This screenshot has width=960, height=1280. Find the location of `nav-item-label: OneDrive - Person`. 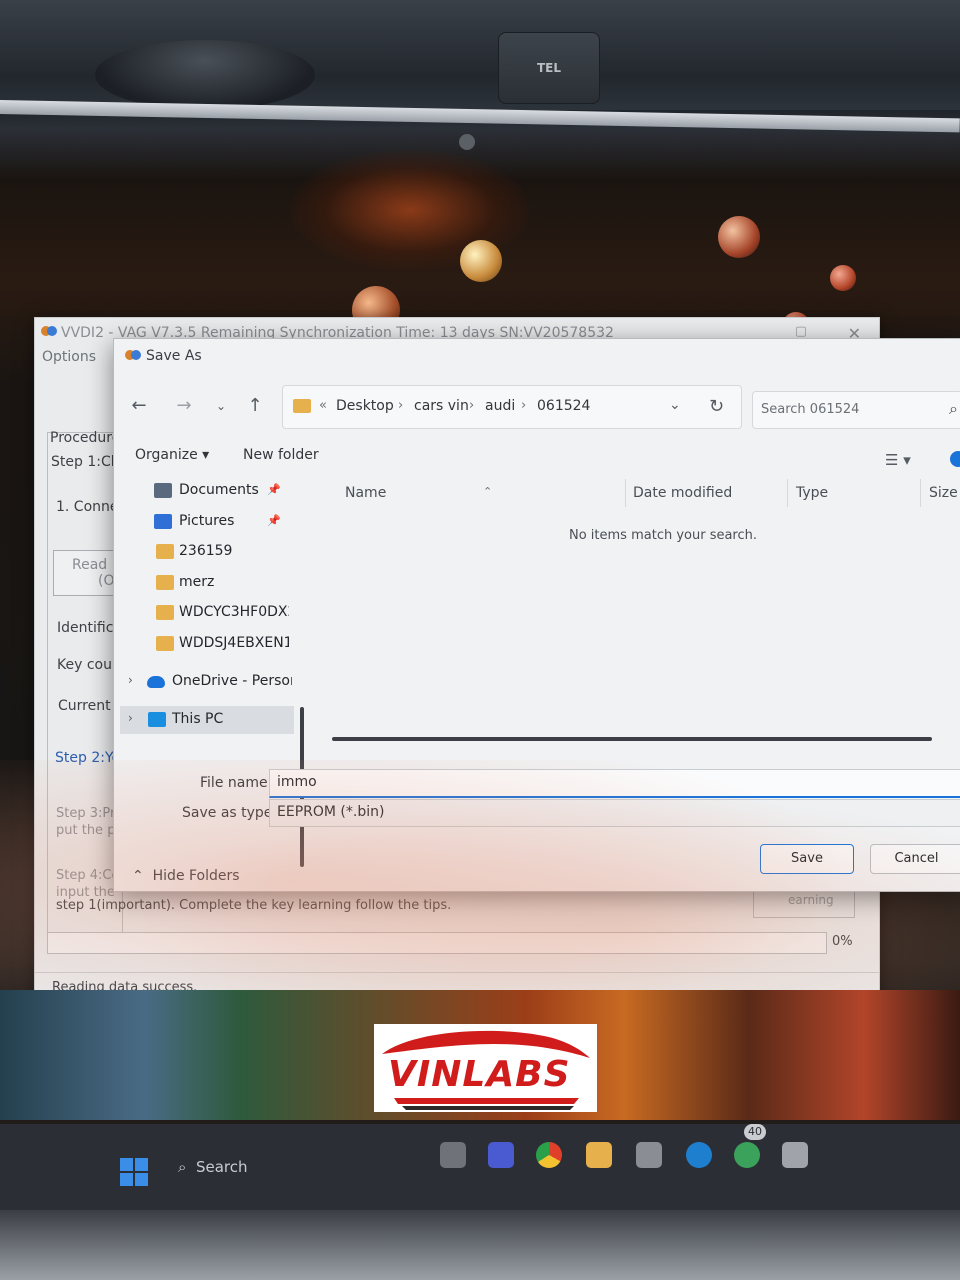

nav-item-label: OneDrive - Person is located at coordinates (232, 681).